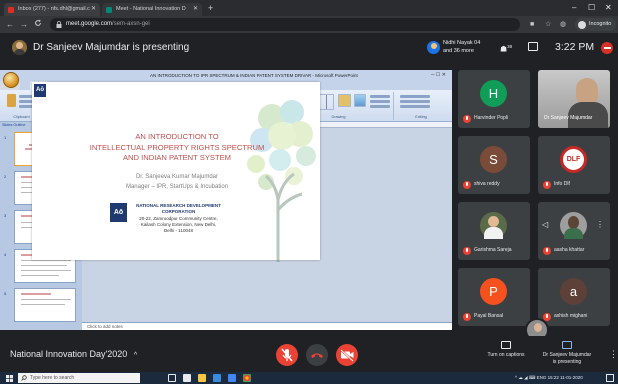 This screenshot has width=618, height=384. Describe the element at coordinates (267, 326) in the screenshot. I see `notes-pane: Click to add notes` at that location.